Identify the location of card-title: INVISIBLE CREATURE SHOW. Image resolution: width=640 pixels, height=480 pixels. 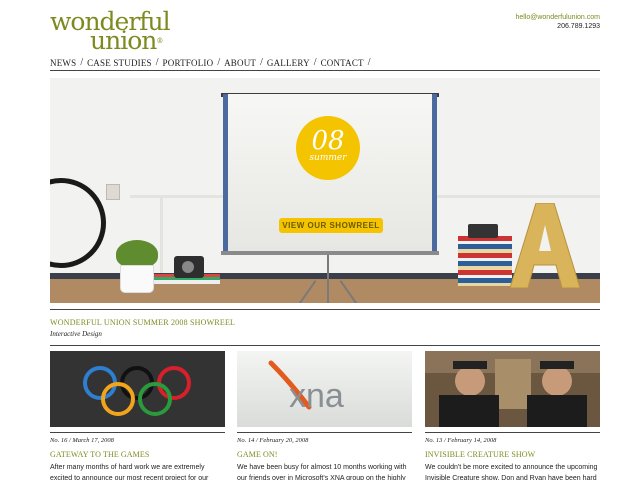
(512, 455).